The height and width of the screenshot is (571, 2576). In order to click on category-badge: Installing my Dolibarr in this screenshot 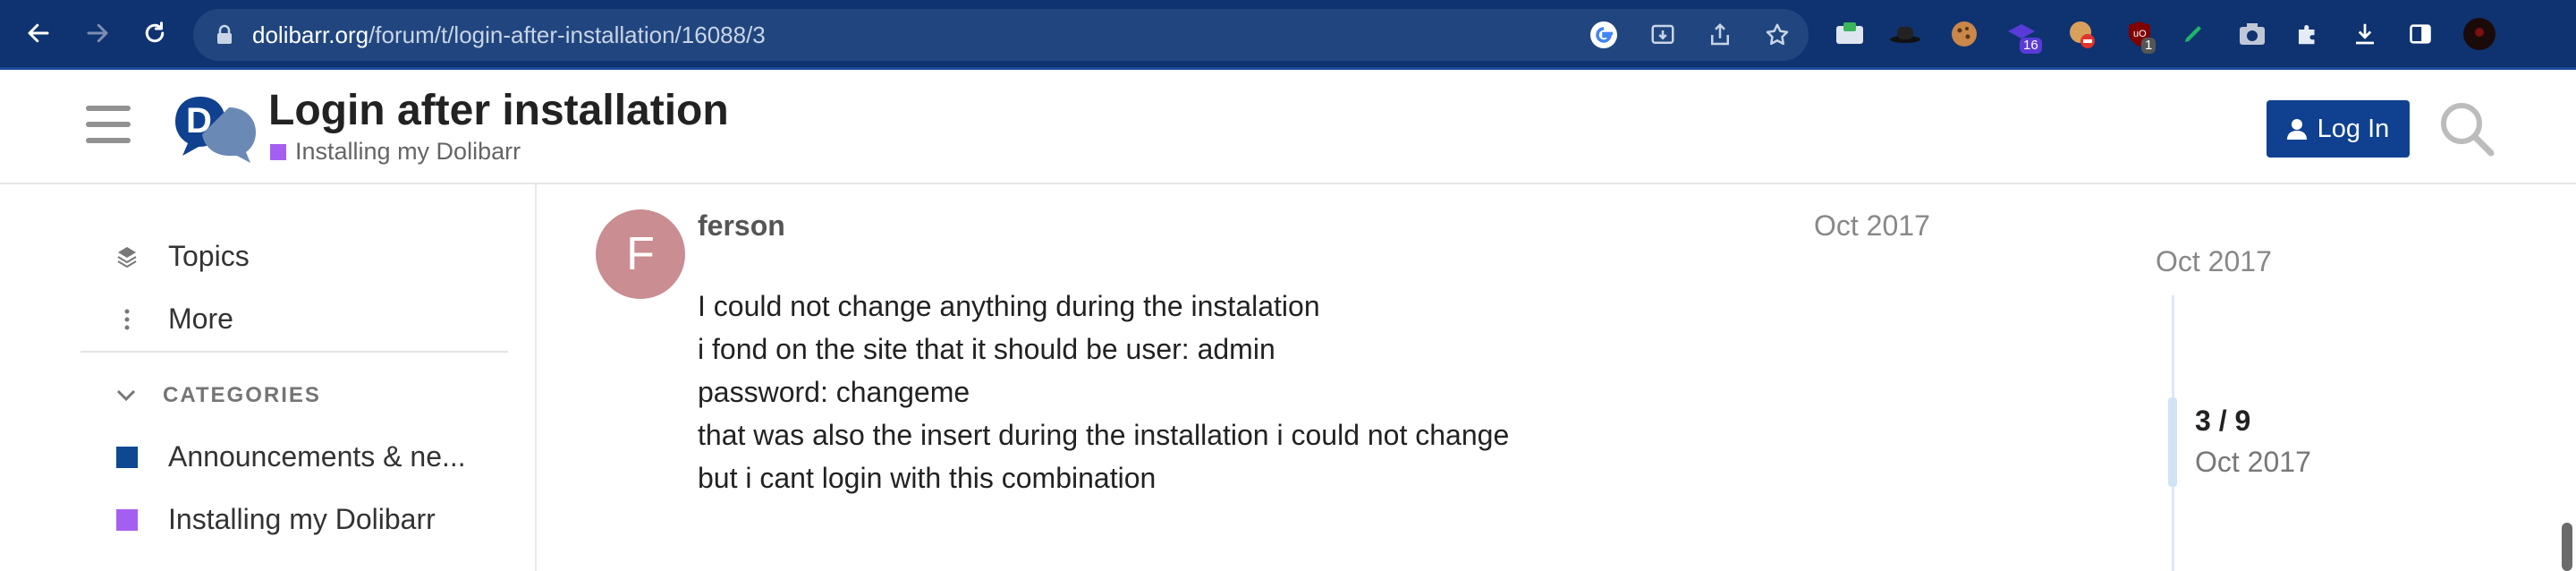, I will do `click(395, 152)`.